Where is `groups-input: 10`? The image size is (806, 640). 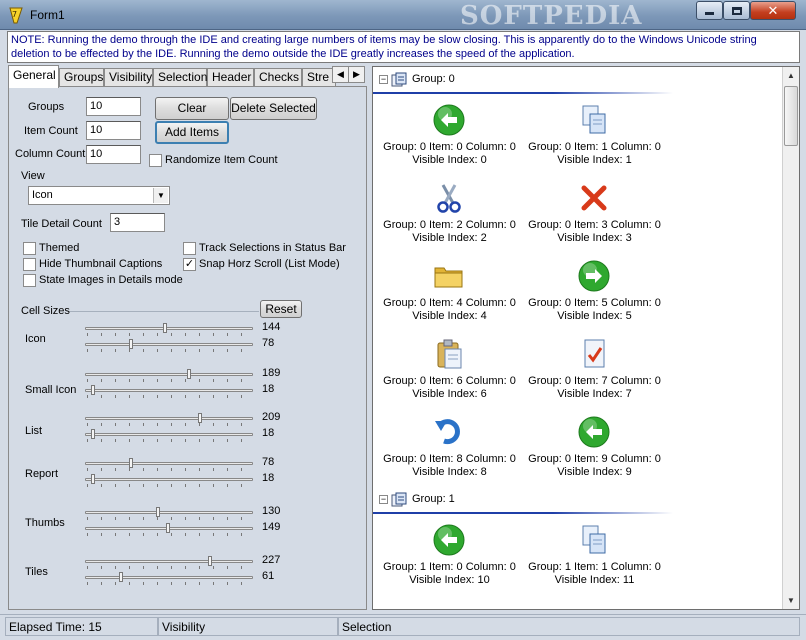 groups-input: 10 is located at coordinates (113, 106).